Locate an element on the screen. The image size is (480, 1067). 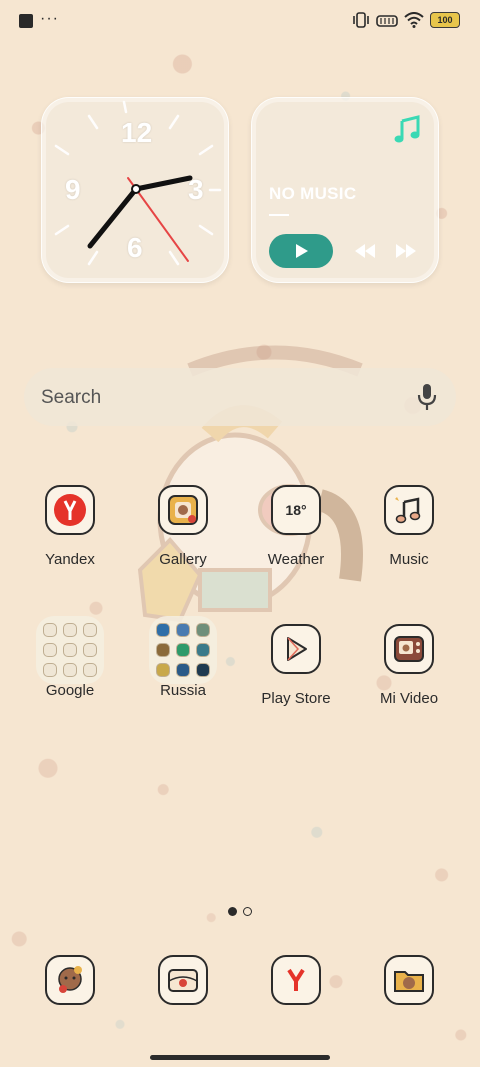
contacts-icon is located at coordinates (70, 980).